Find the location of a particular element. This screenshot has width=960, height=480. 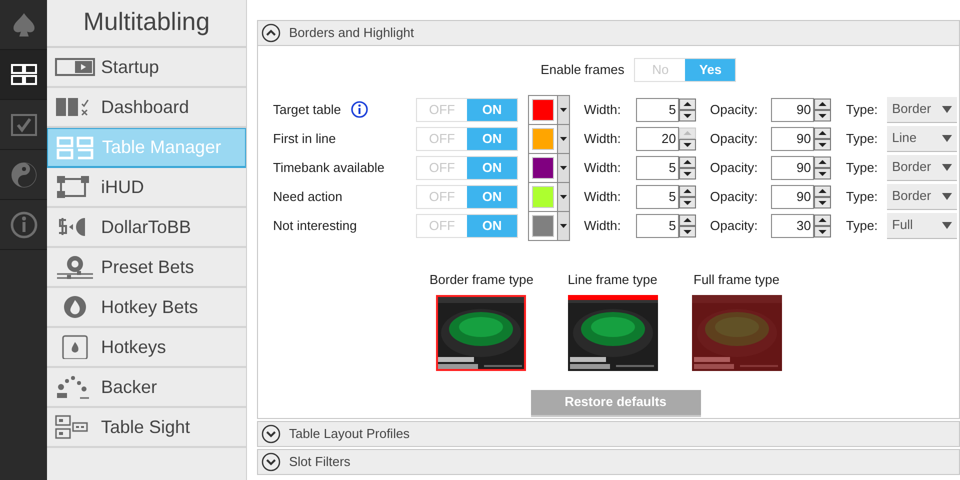

sidebar-item: iHUD is located at coordinates (146, 188).